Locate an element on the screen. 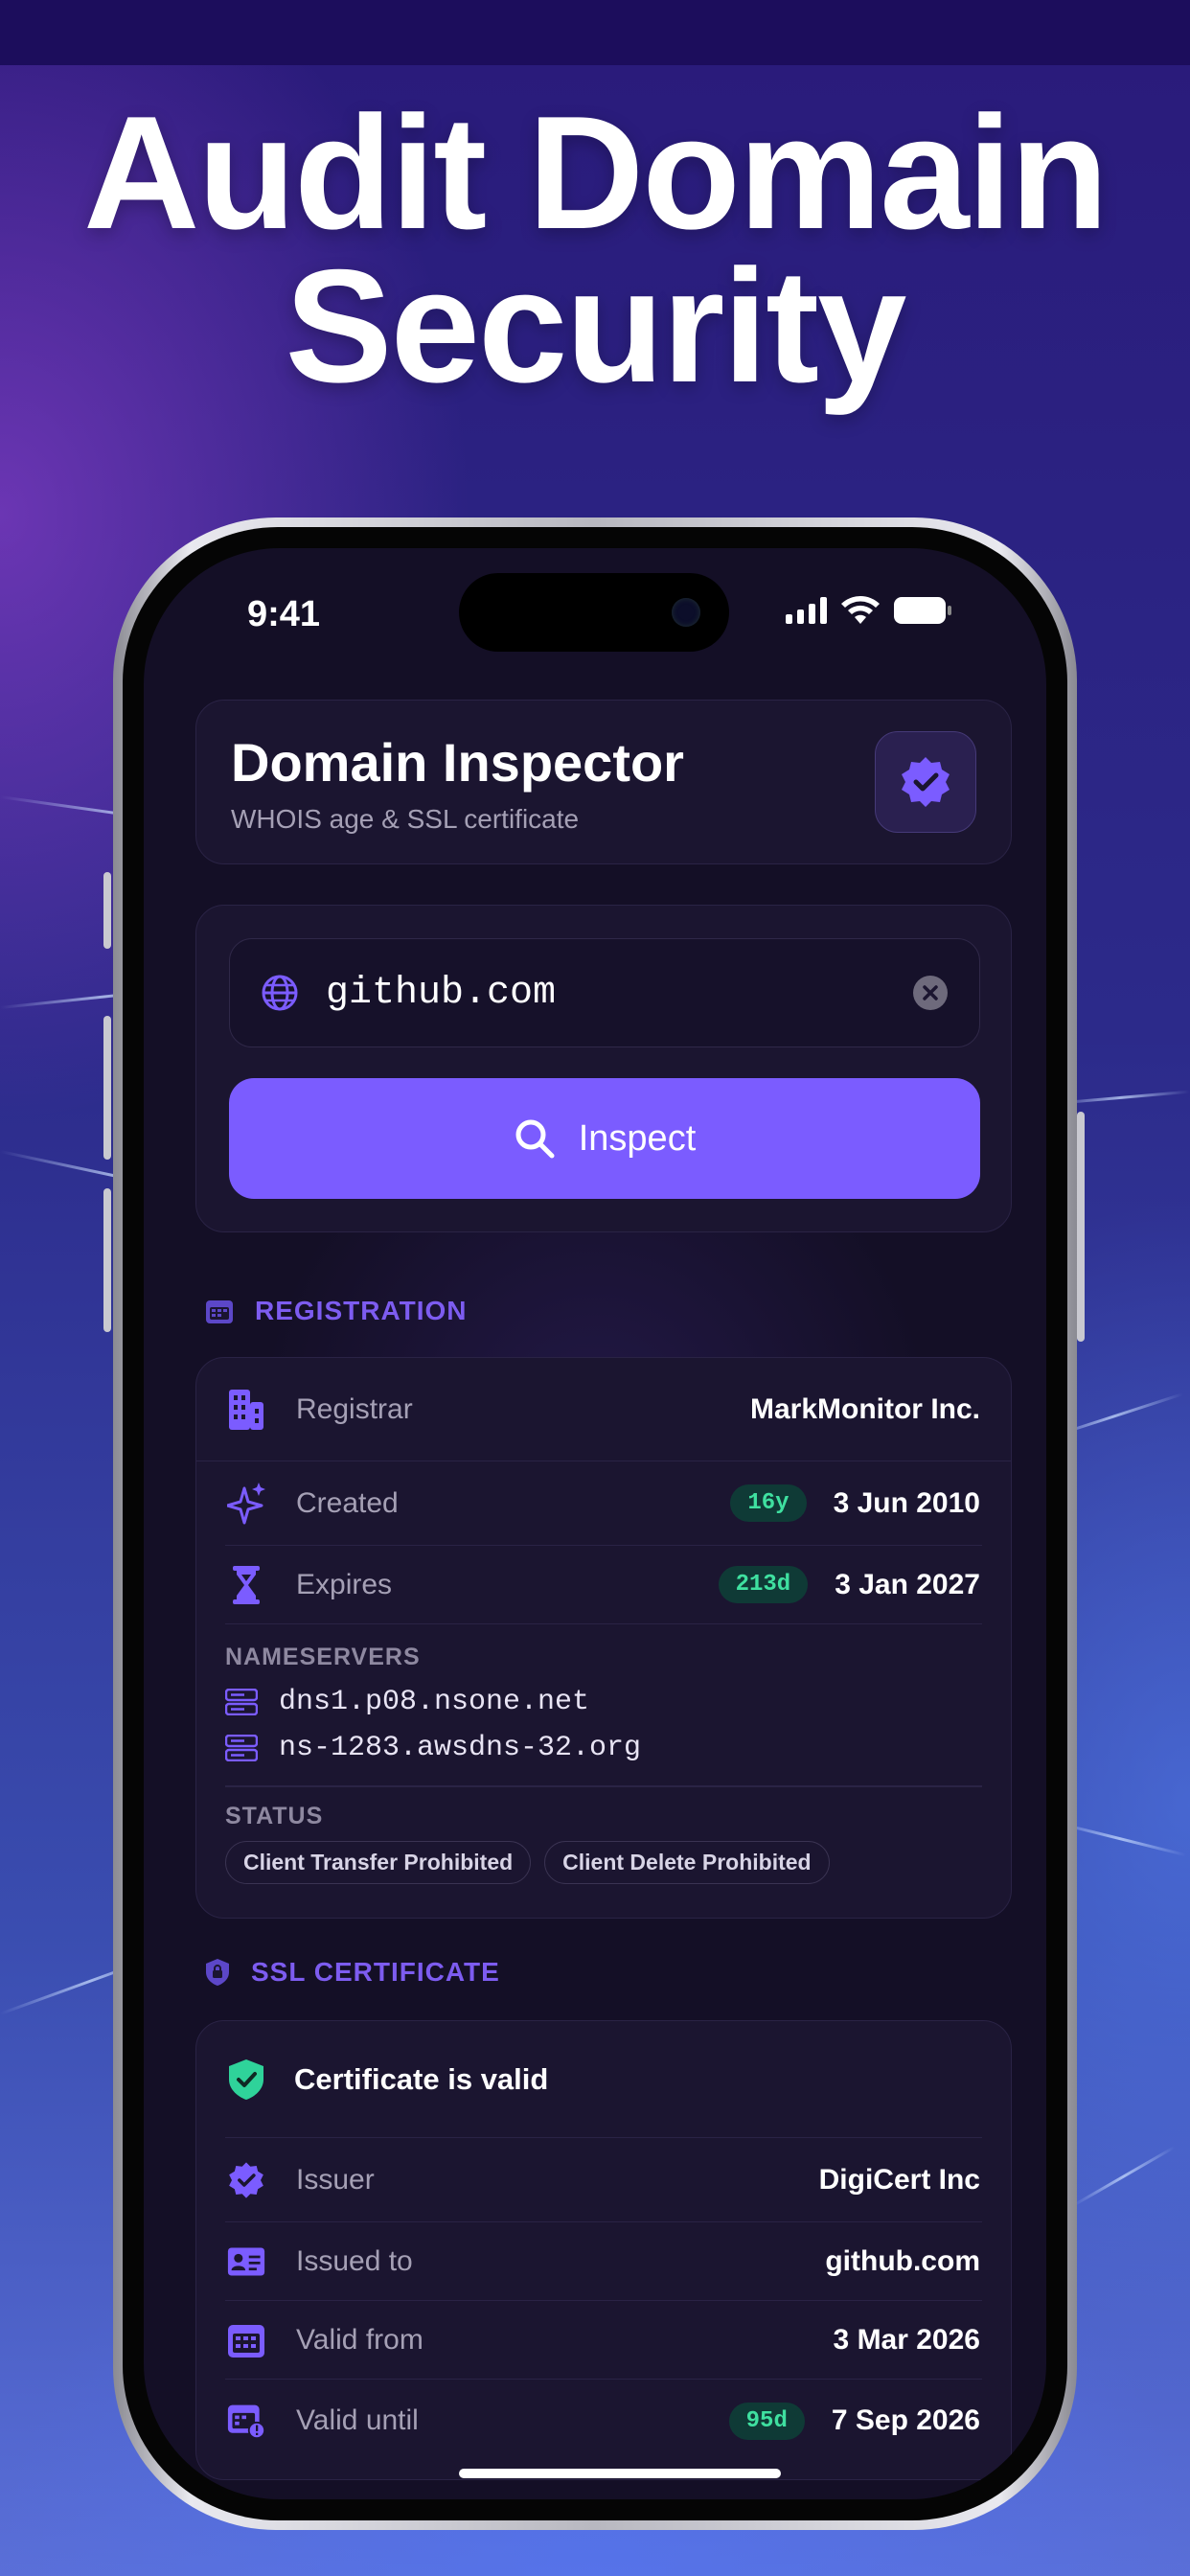  issued-to-label: Issued to is located at coordinates (355, 2260).